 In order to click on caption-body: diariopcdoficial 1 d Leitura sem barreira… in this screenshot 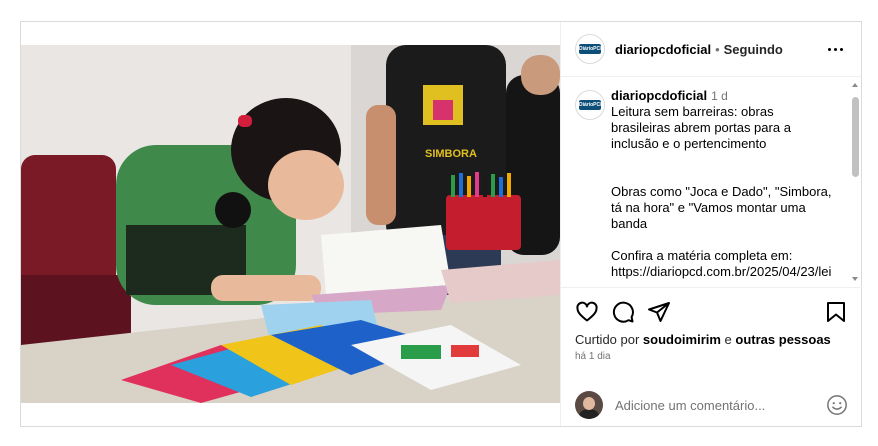, I will do `click(723, 184)`.